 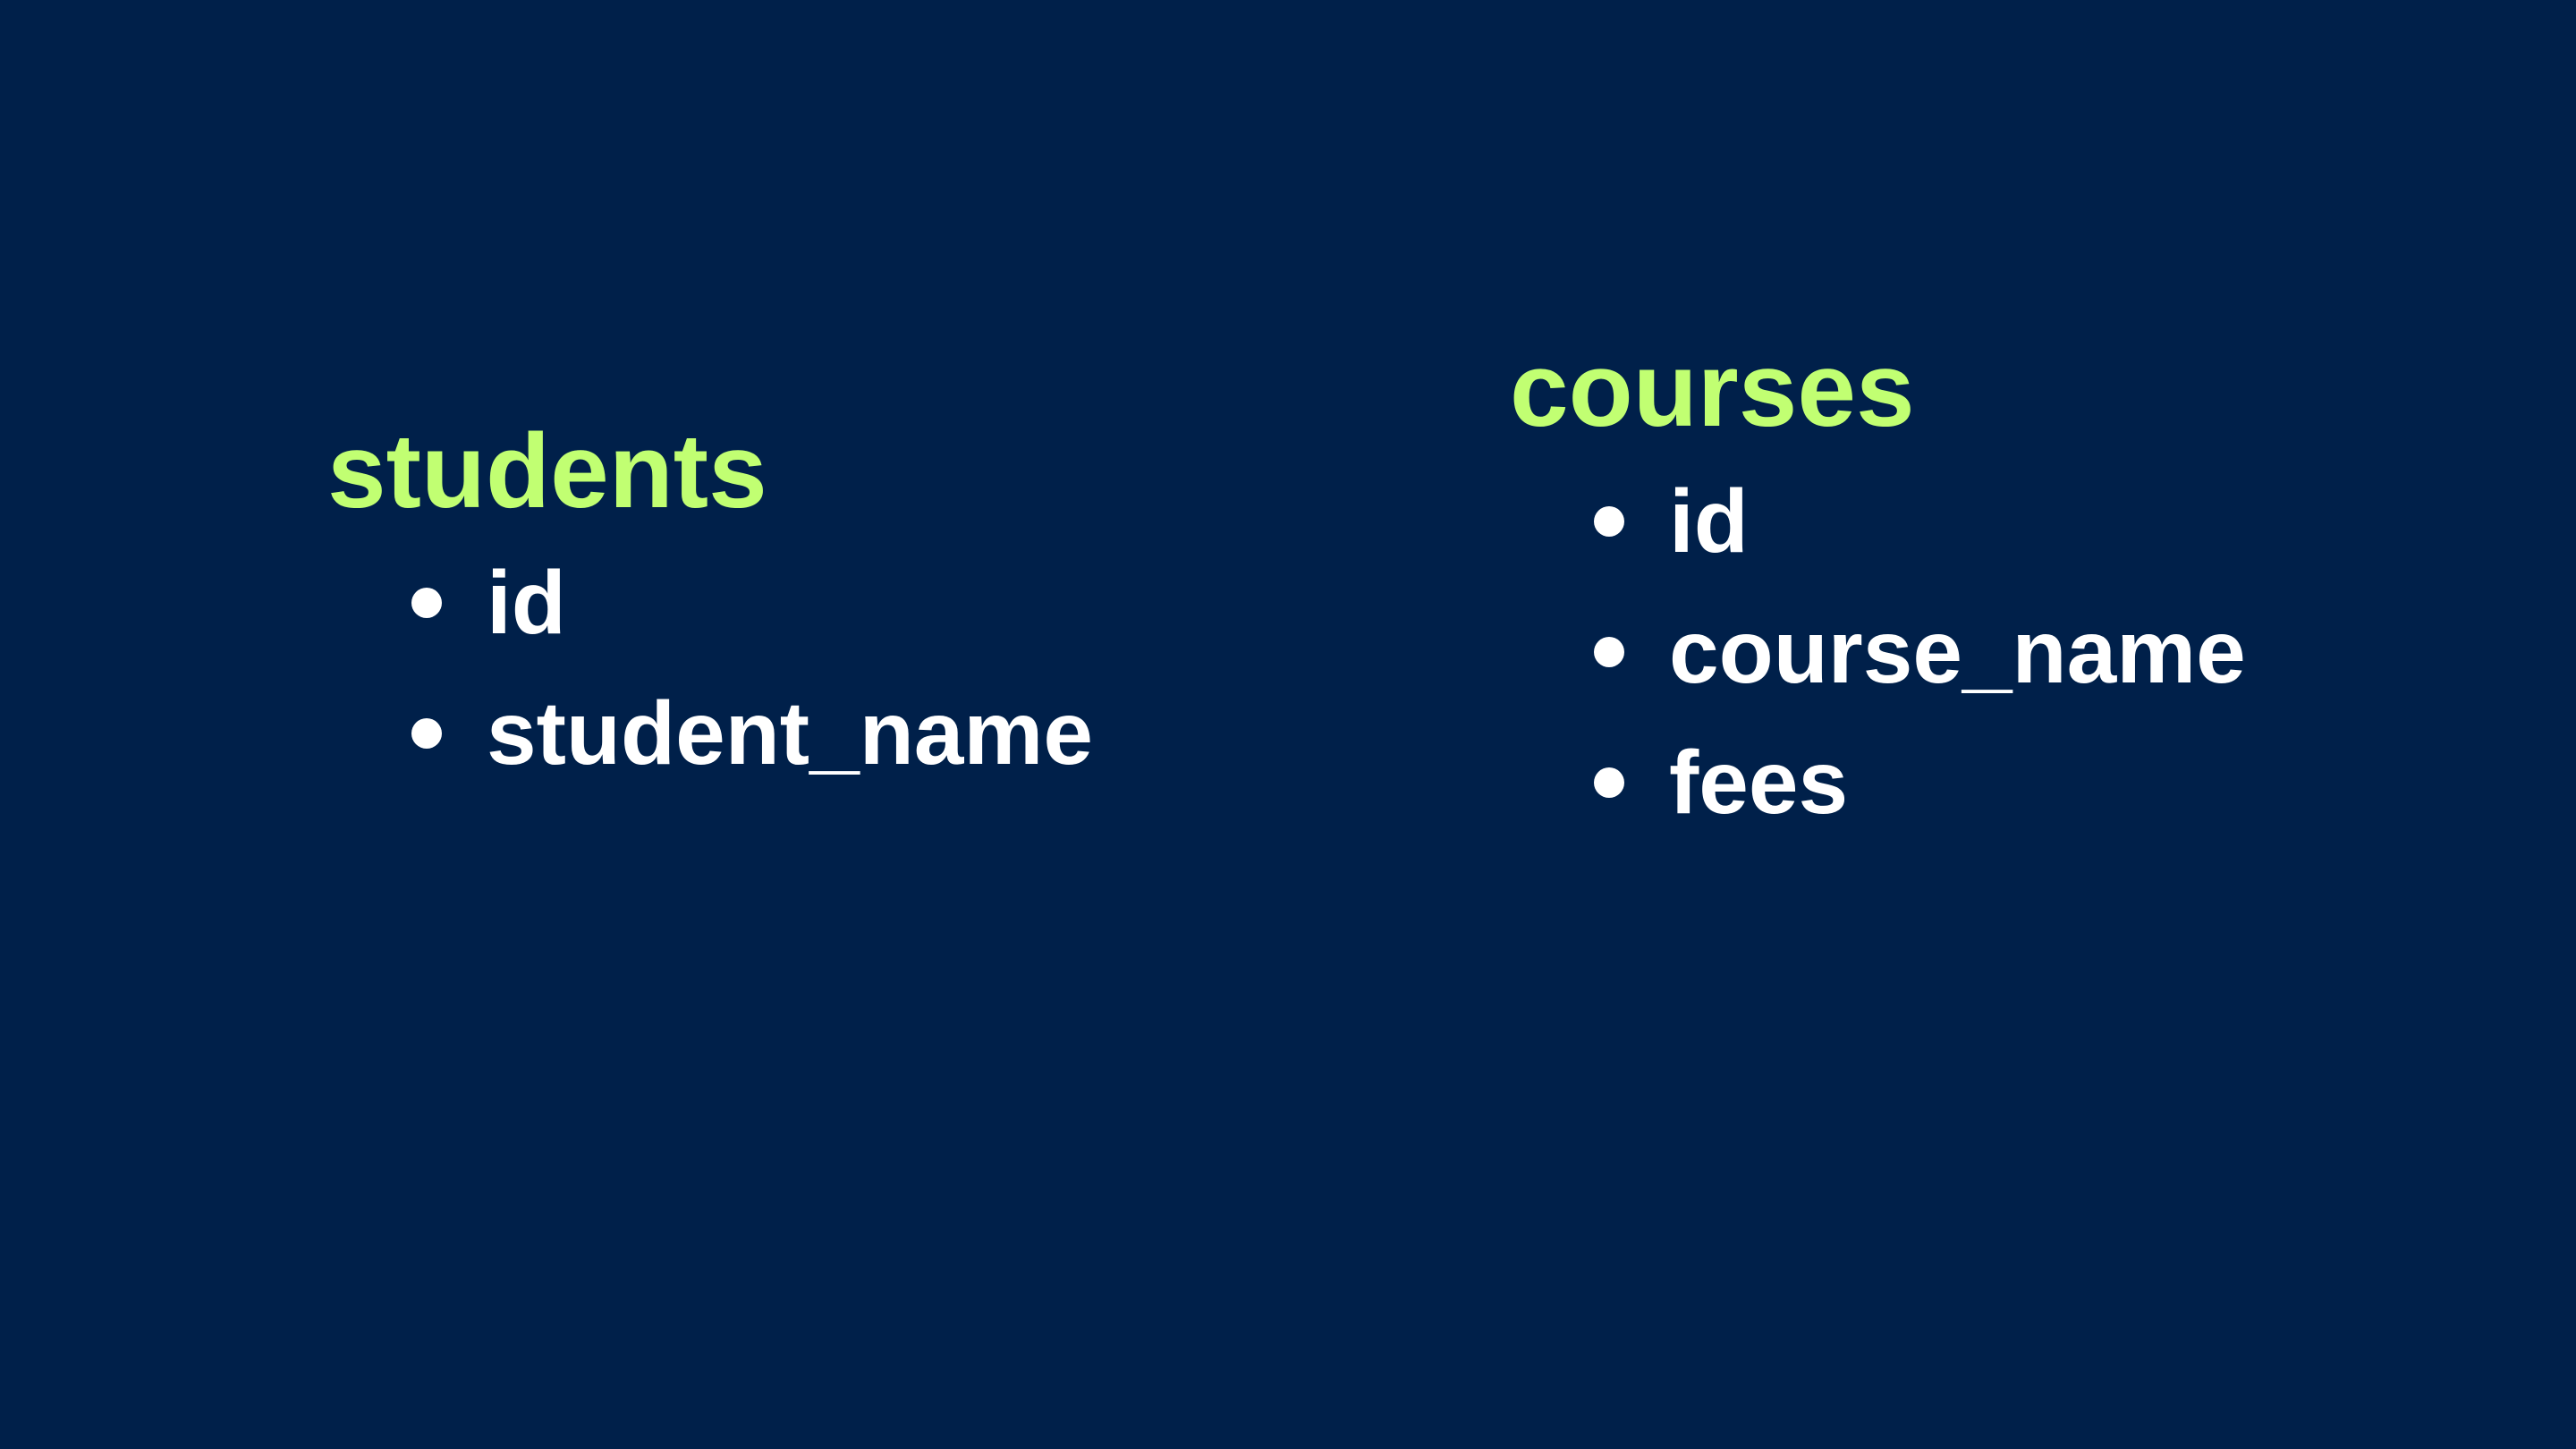 What do you see at coordinates (1878, 782) in the screenshot?
I see `field-item: fees` at bounding box center [1878, 782].